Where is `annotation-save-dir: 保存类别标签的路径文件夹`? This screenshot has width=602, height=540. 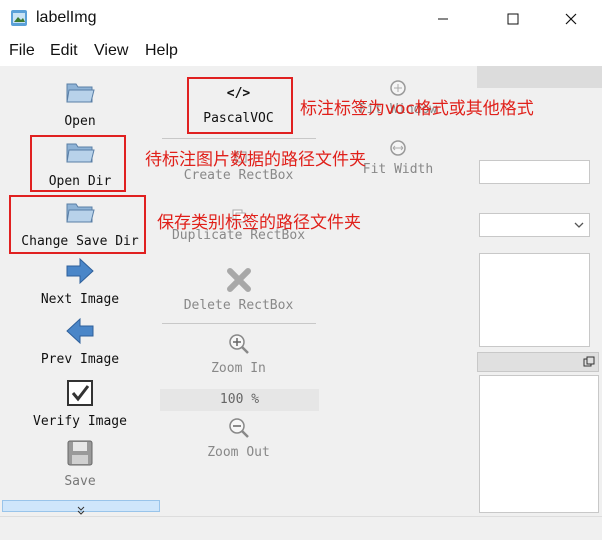
annotation-save-dir: 保存类别标签的路径文件夹 is located at coordinates (259, 223).